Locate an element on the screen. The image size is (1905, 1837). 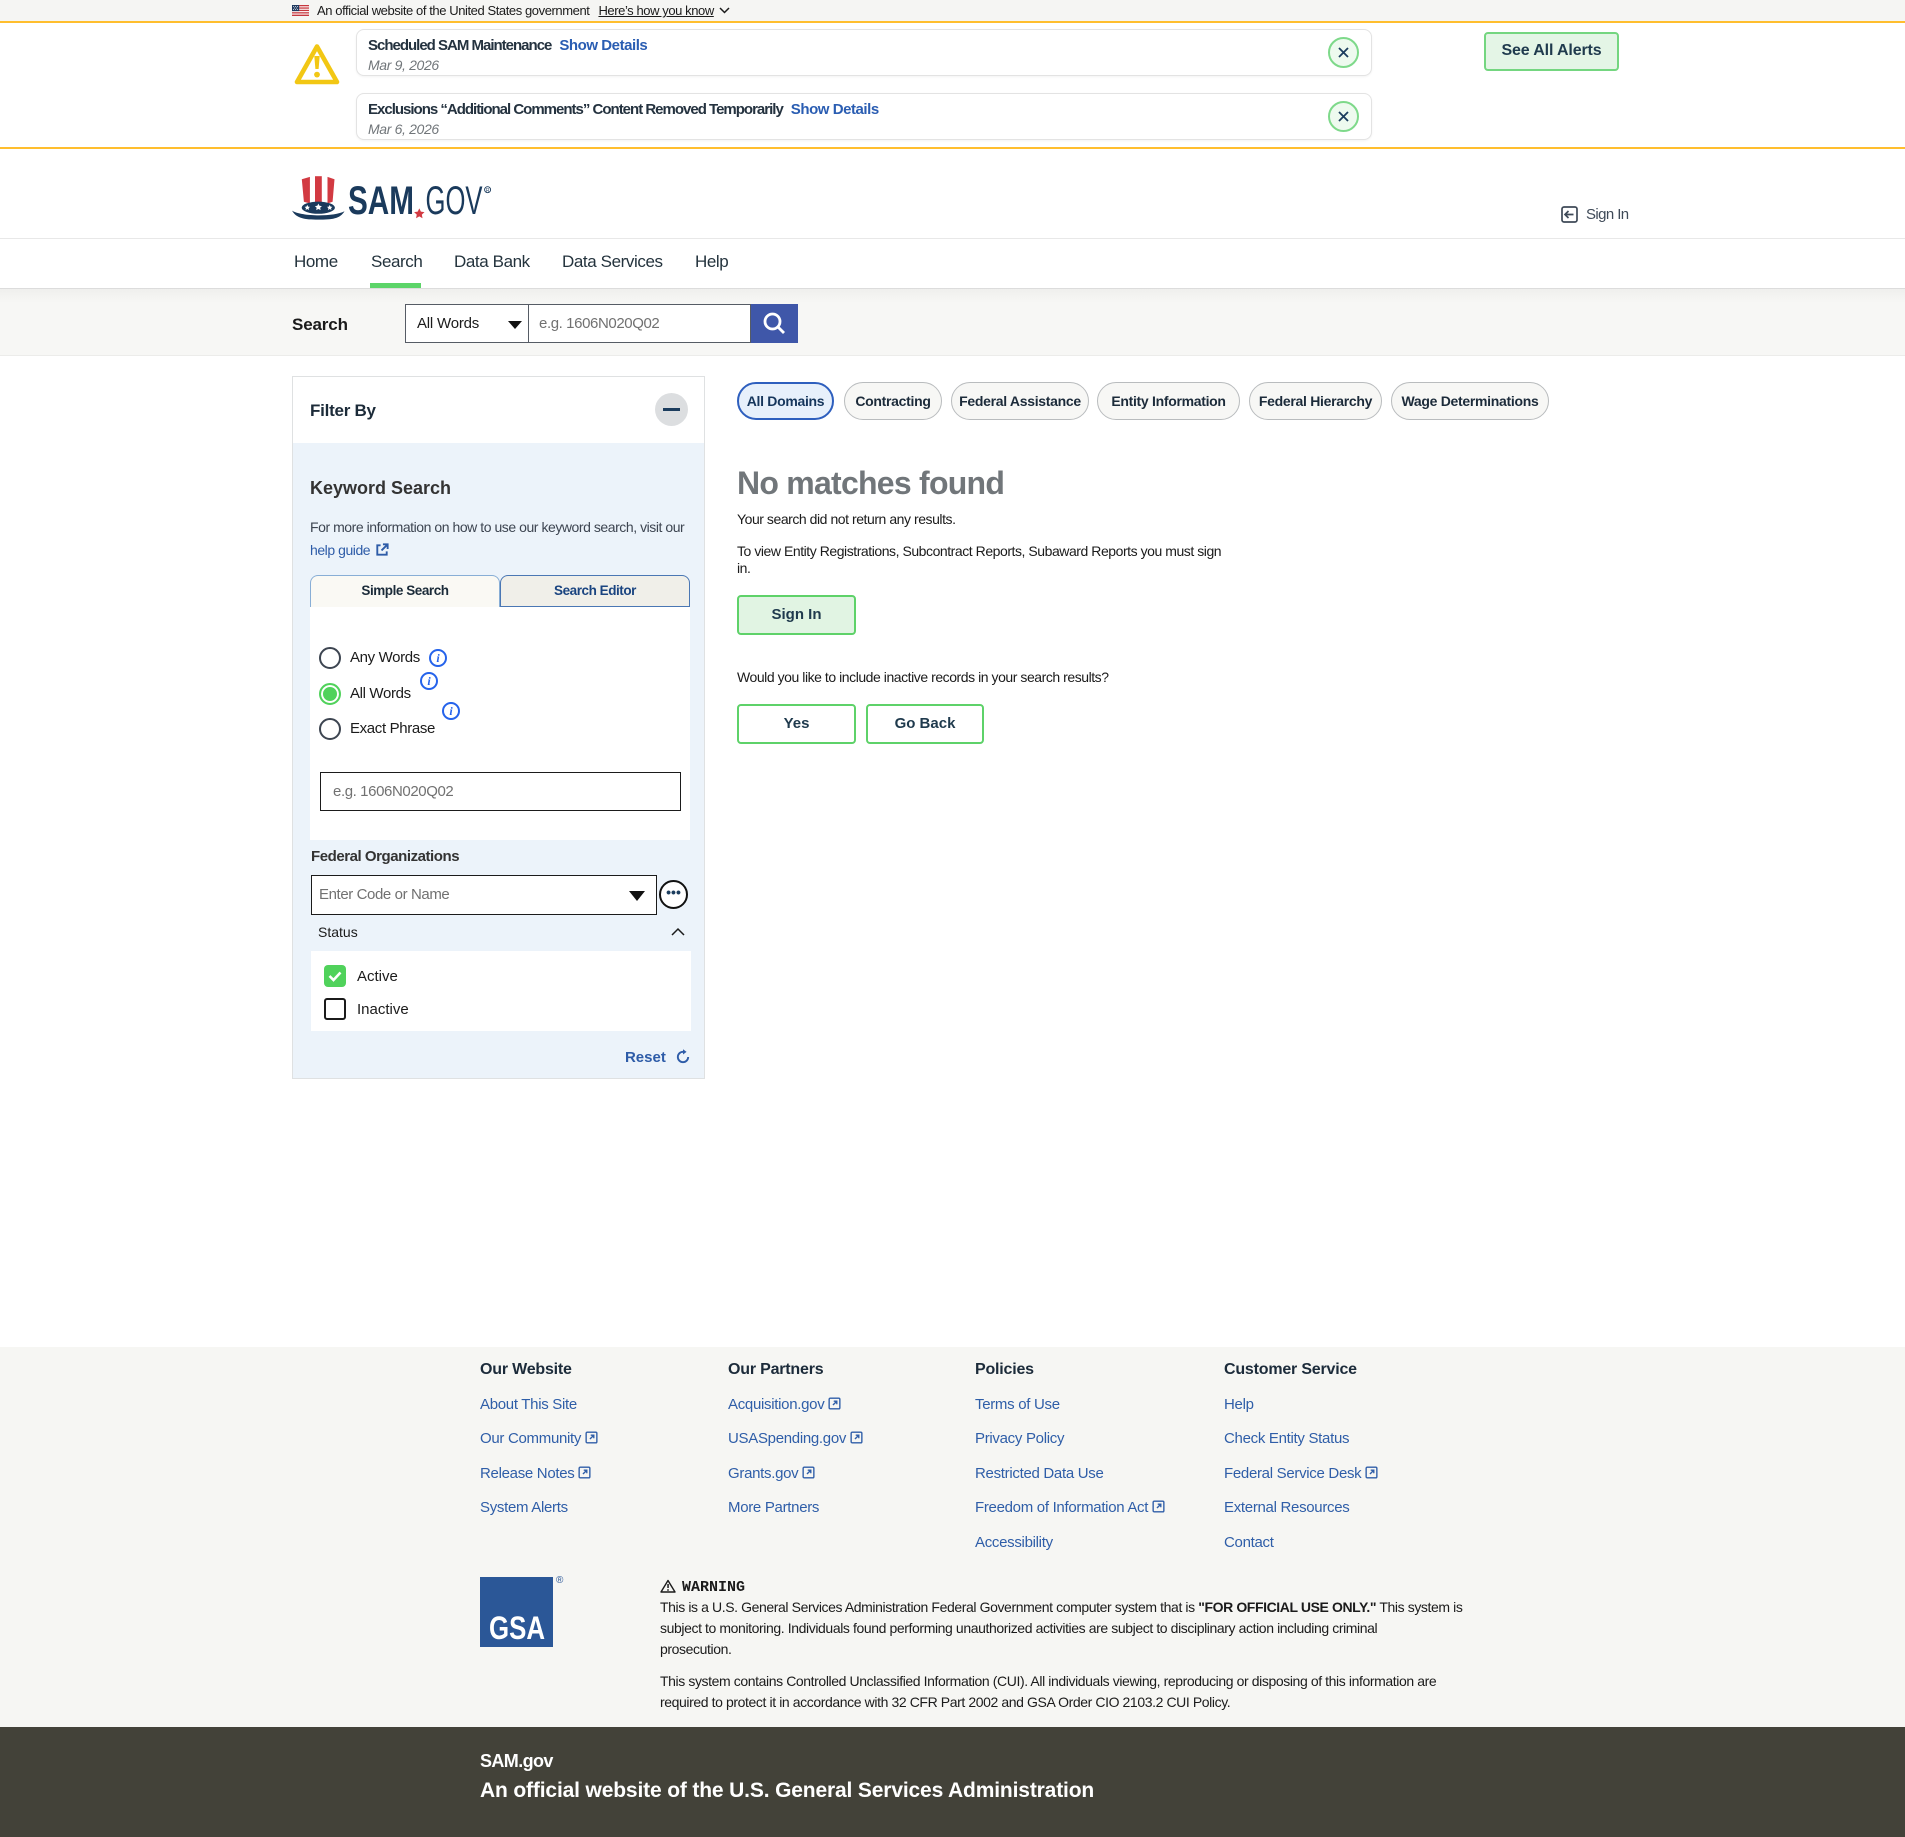
svg-text: SAM is located at coordinates (381, 201).